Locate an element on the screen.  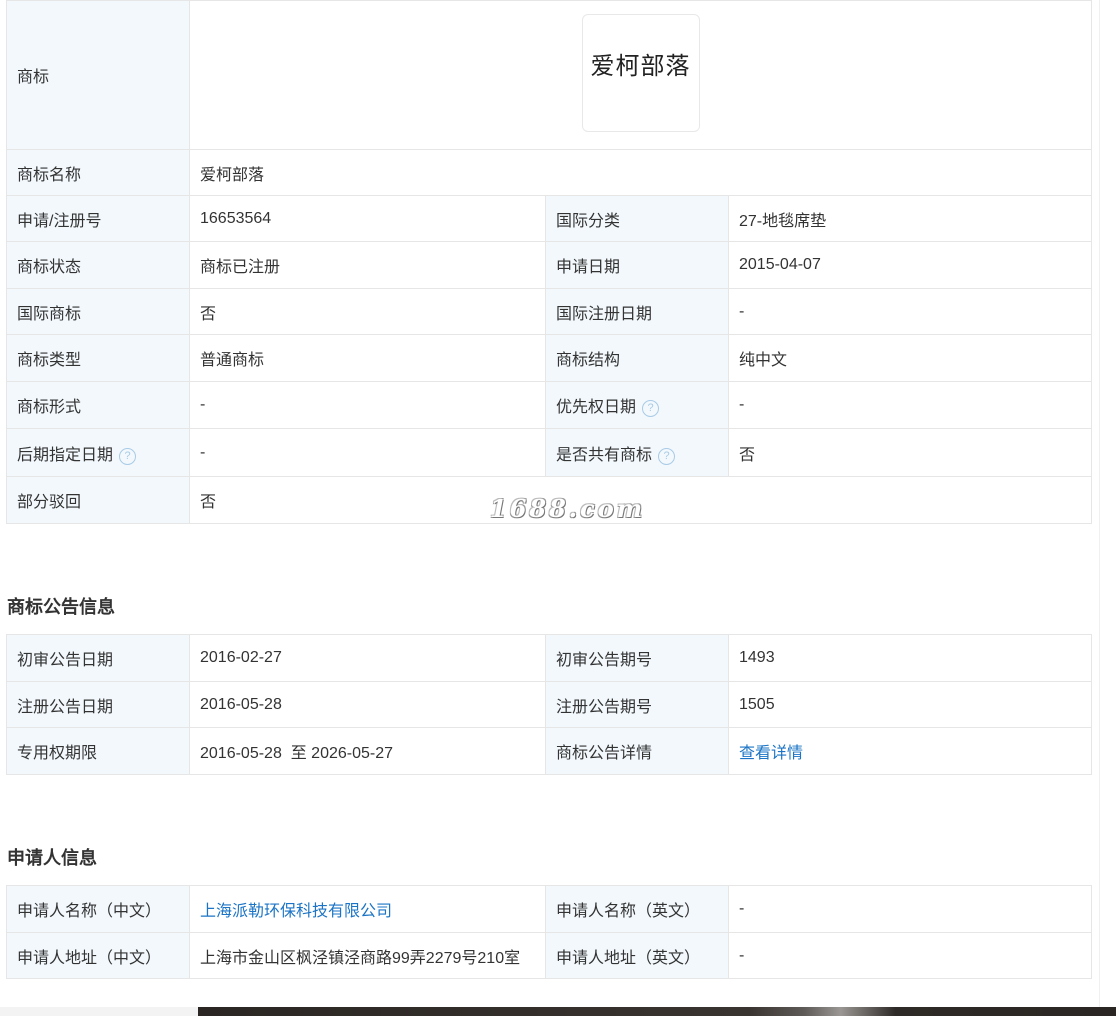
field-value: 1493 is located at coordinates (910, 658).